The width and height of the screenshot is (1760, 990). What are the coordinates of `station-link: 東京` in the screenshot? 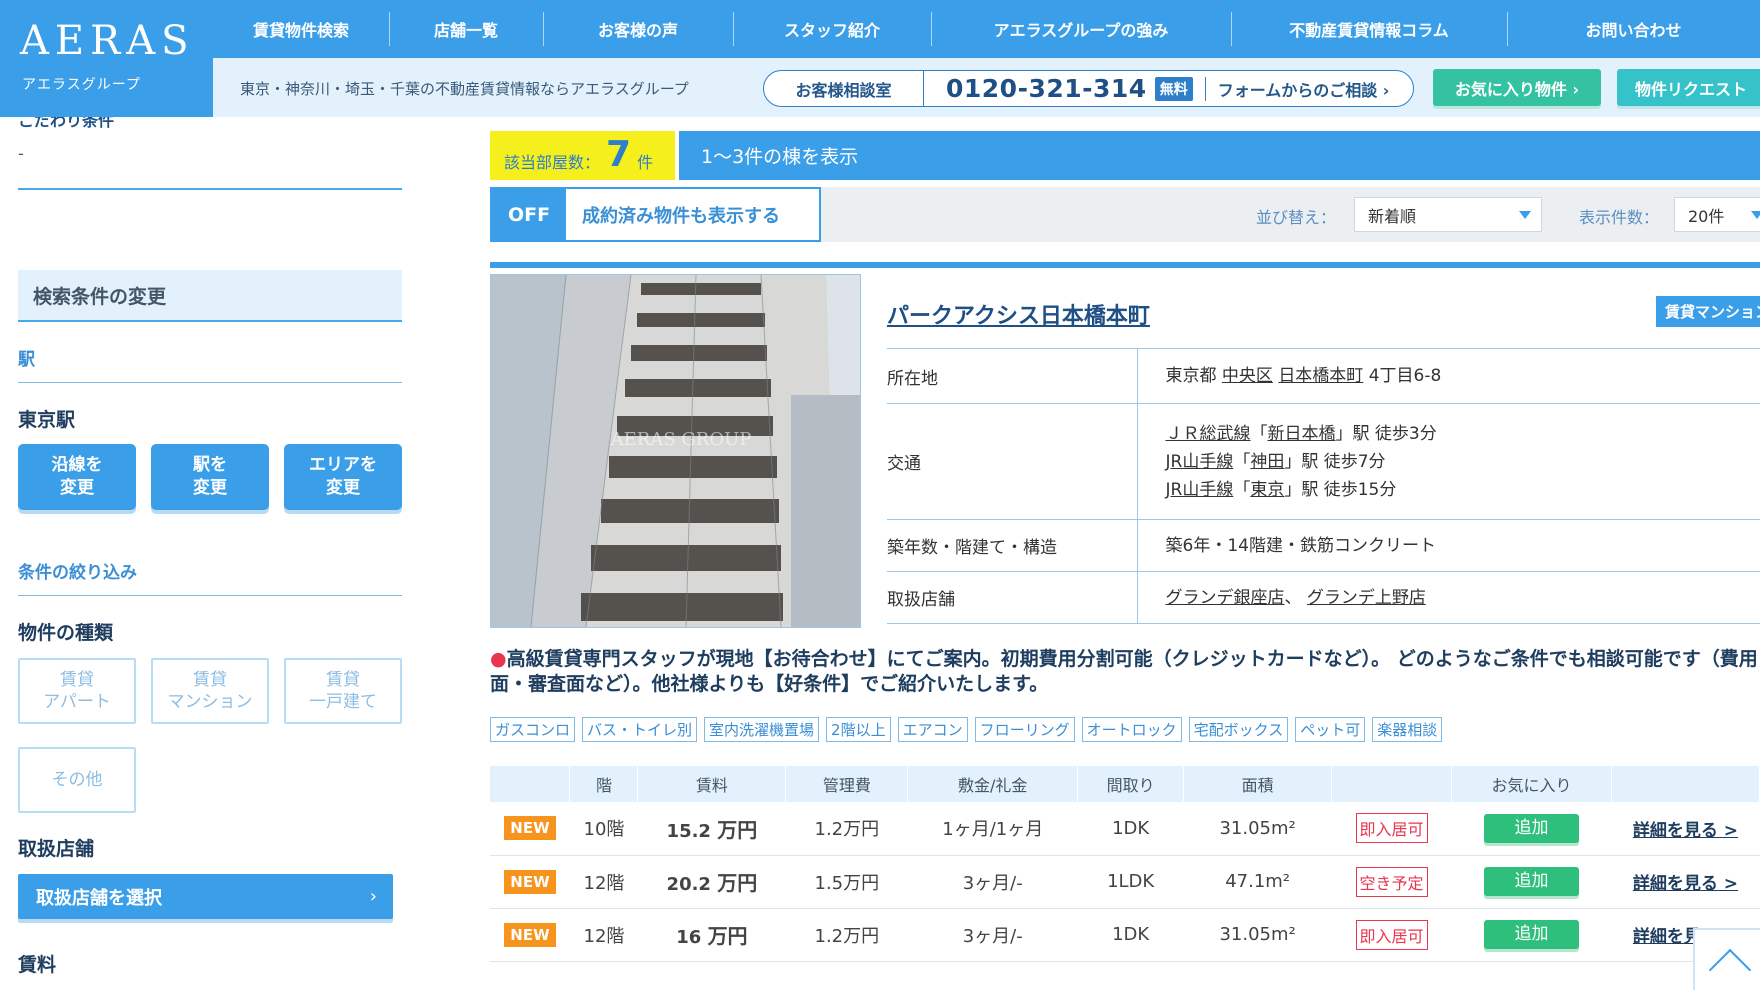 It's located at (1267, 490).